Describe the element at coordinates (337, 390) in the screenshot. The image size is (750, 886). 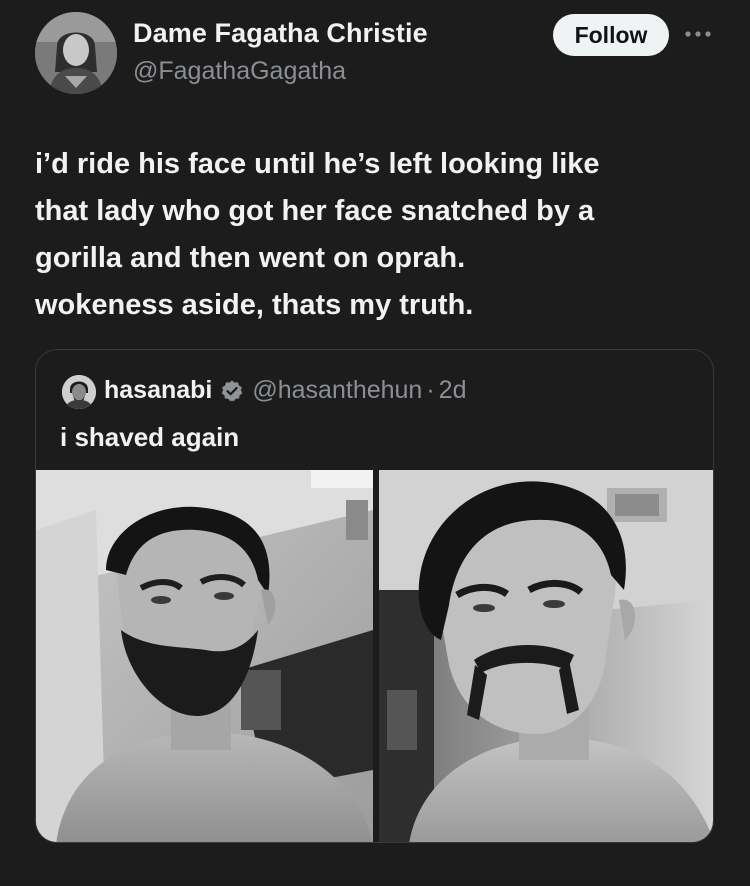
I see `quoted-author-handle: @hasanthehun` at that location.